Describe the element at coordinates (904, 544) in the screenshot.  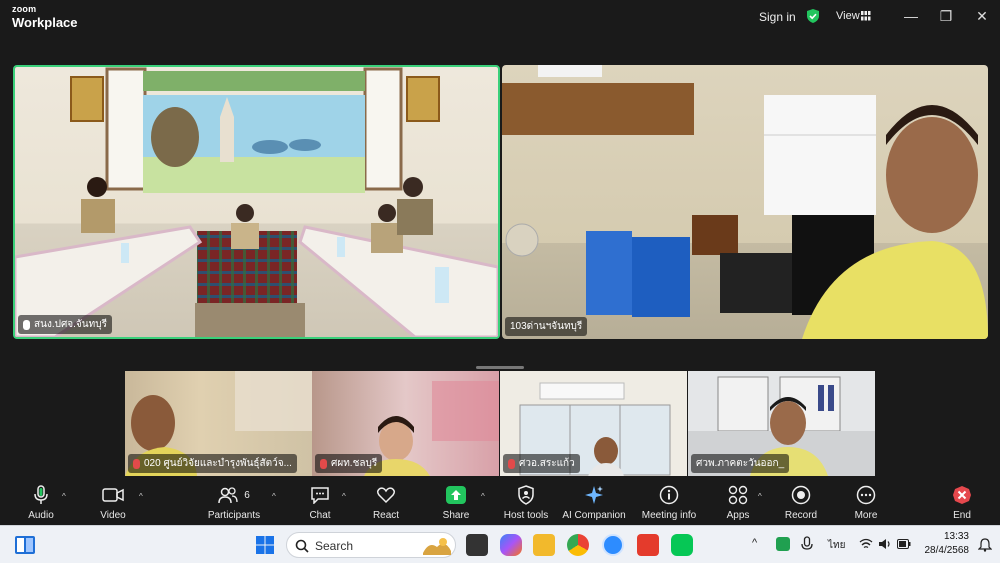
I see `battery-icon` at that location.